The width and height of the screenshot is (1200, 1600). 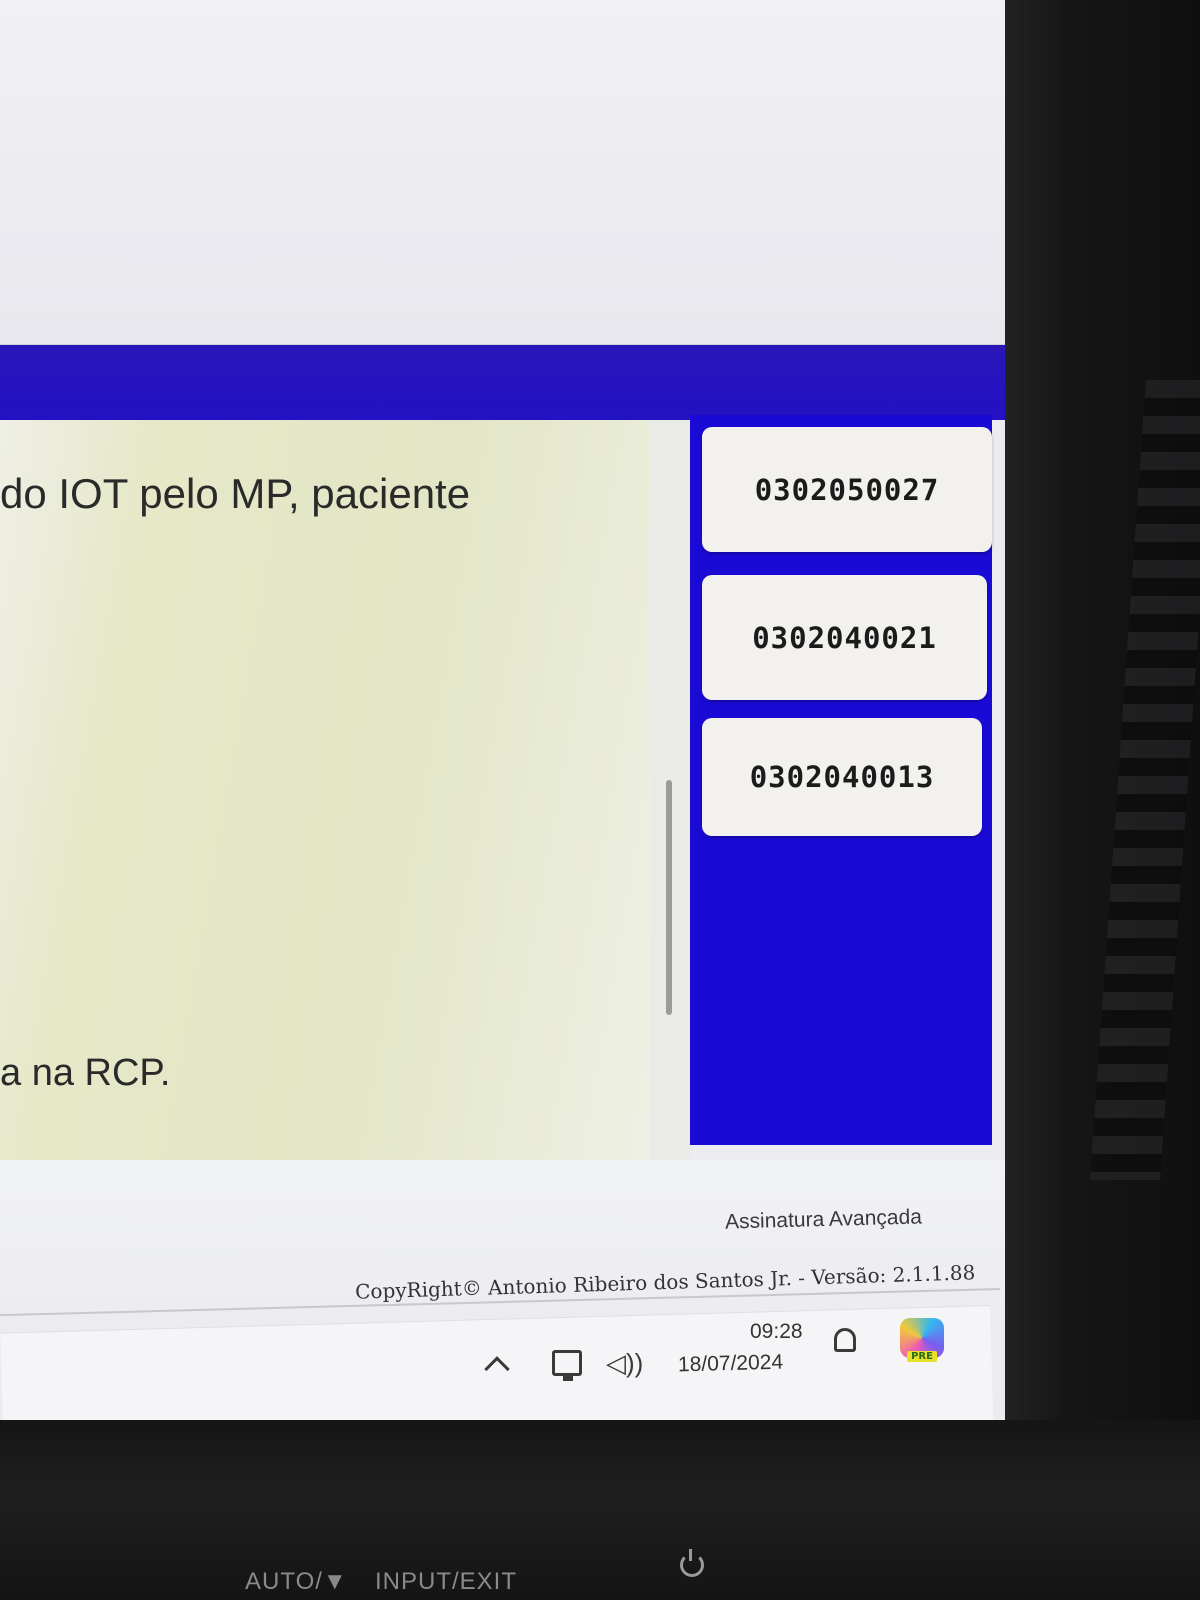 What do you see at coordinates (296, 1581) in the screenshot?
I see `monitor-auto-label: AUTO/▼` at bounding box center [296, 1581].